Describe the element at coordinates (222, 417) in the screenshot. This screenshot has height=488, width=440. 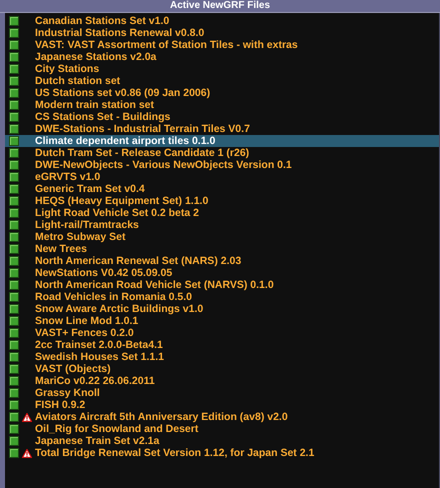
I see `list-item: Aviators Aircraft 5th Anniversary Edition (av8) v2.0` at that location.